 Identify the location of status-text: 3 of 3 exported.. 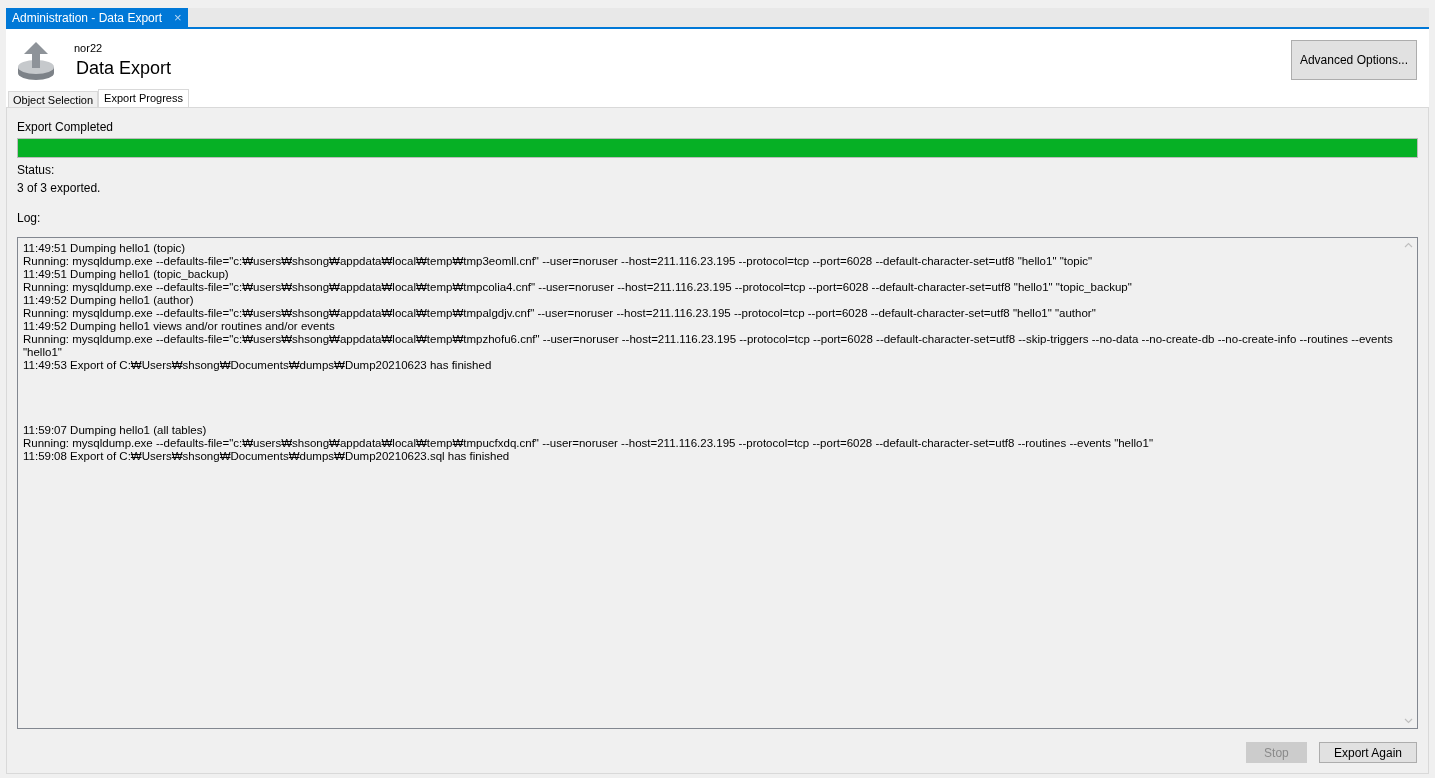
(59, 188).